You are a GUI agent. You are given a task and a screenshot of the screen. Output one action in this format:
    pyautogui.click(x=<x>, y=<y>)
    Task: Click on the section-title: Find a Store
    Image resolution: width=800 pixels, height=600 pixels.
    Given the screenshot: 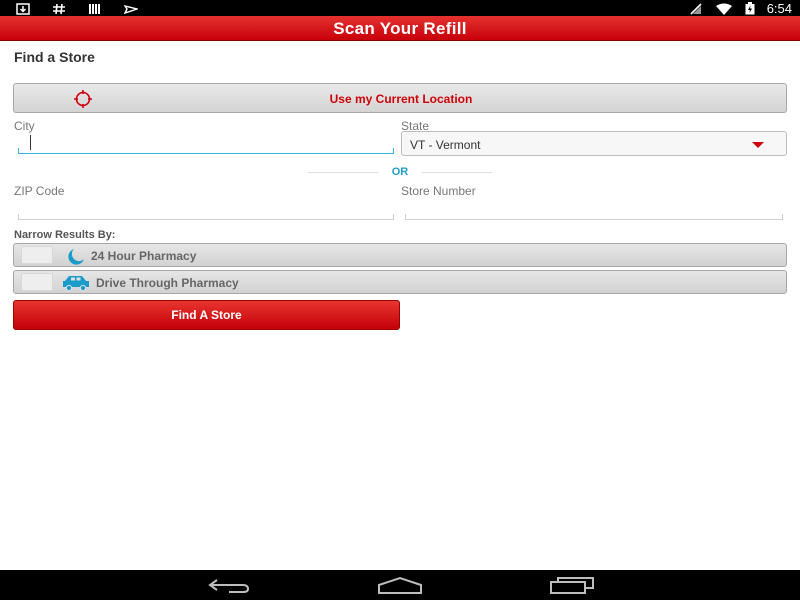 What is the action you would take?
    pyautogui.click(x=54, y=57)
    